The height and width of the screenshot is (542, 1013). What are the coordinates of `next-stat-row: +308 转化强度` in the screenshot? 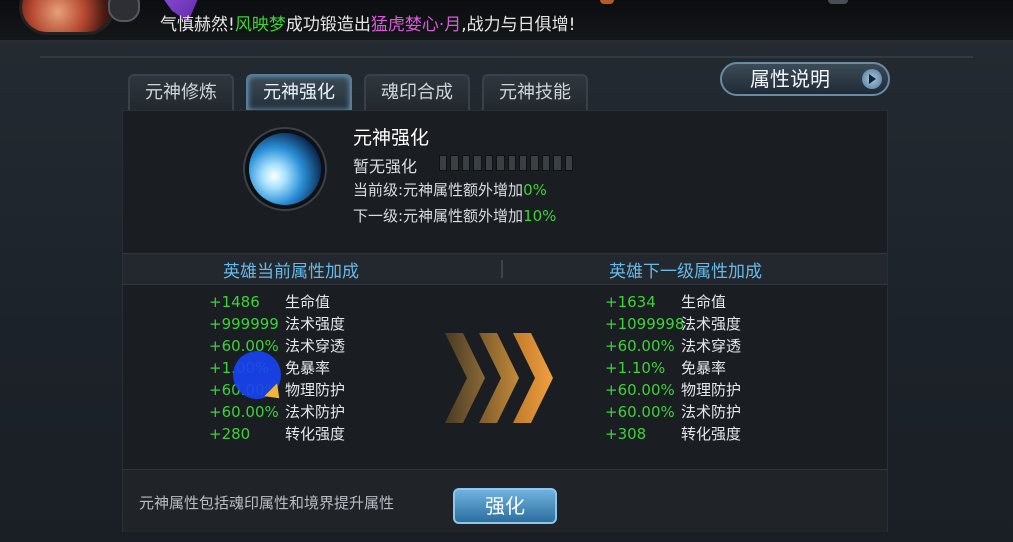 It's located at (673, 434).